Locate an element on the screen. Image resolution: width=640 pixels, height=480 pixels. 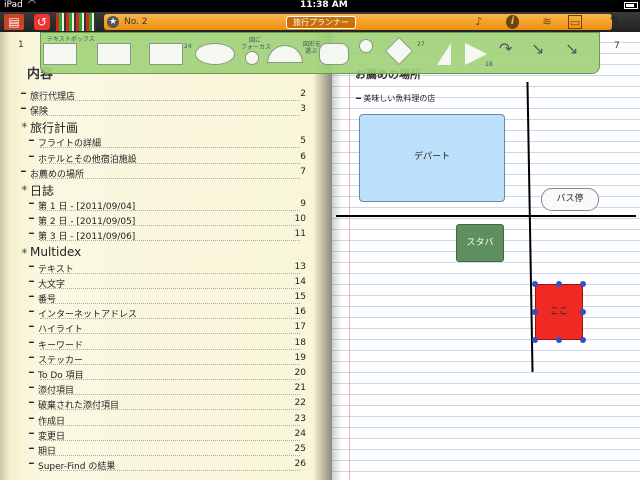
palette-textbox-label: テキストボックス is located at coordinates (71, 39).